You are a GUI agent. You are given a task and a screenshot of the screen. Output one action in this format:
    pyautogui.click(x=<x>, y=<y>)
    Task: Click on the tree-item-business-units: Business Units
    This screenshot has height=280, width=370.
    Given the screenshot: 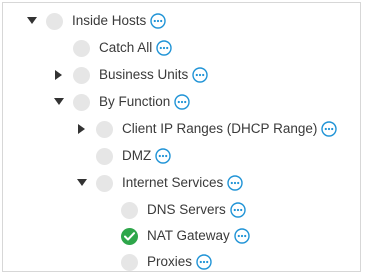 What is the action you would take?
    pyautogui.click(x=130, y=75)
    